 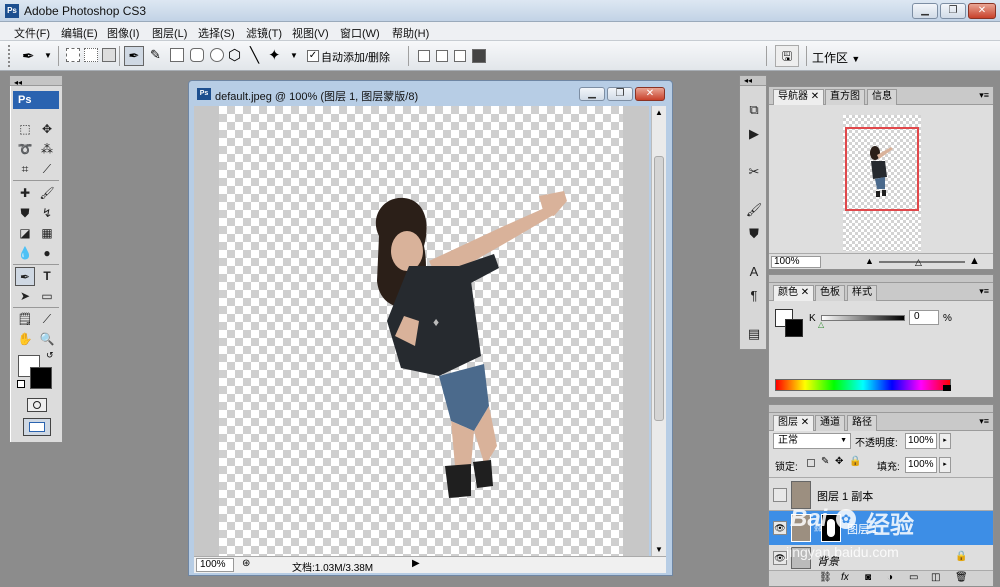 What do you see at coordinates (845, 577) in the screenshot?
I see `fx-icon: fx` at bounding box center [845, 577].